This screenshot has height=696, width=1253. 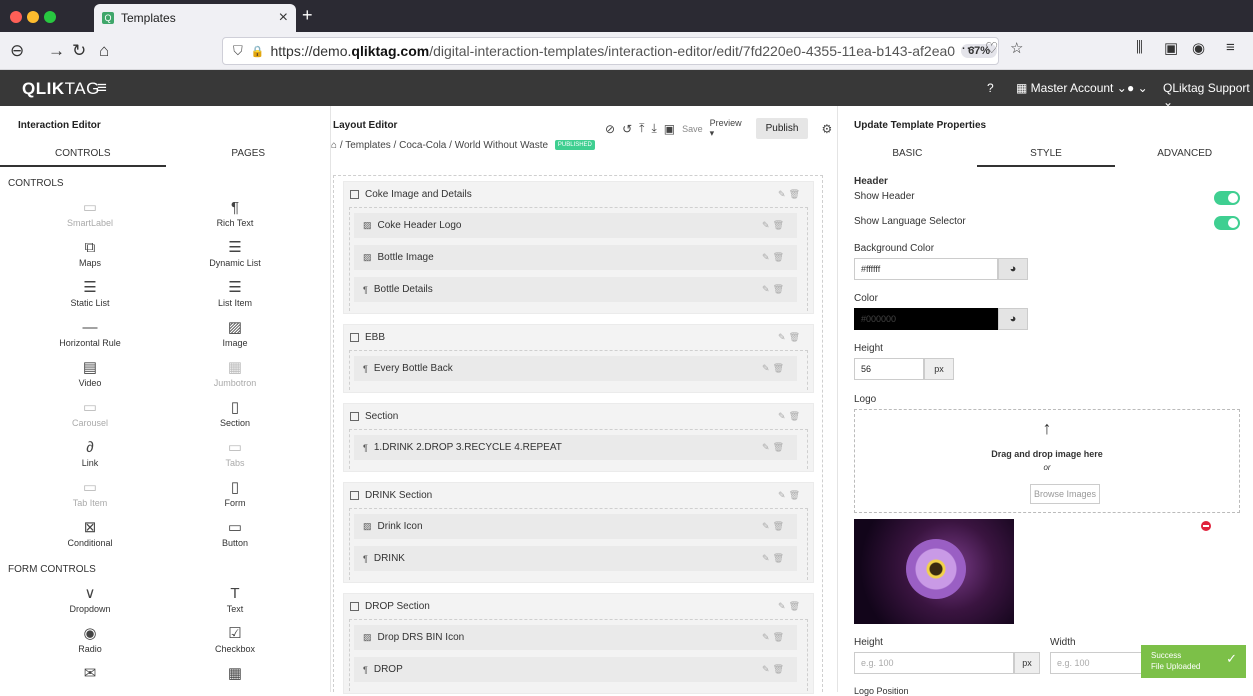 What do you see at coordinates (104, 51) in the screenshot?
I see `home-icon: ⌂` at bounding box center [104, 51].